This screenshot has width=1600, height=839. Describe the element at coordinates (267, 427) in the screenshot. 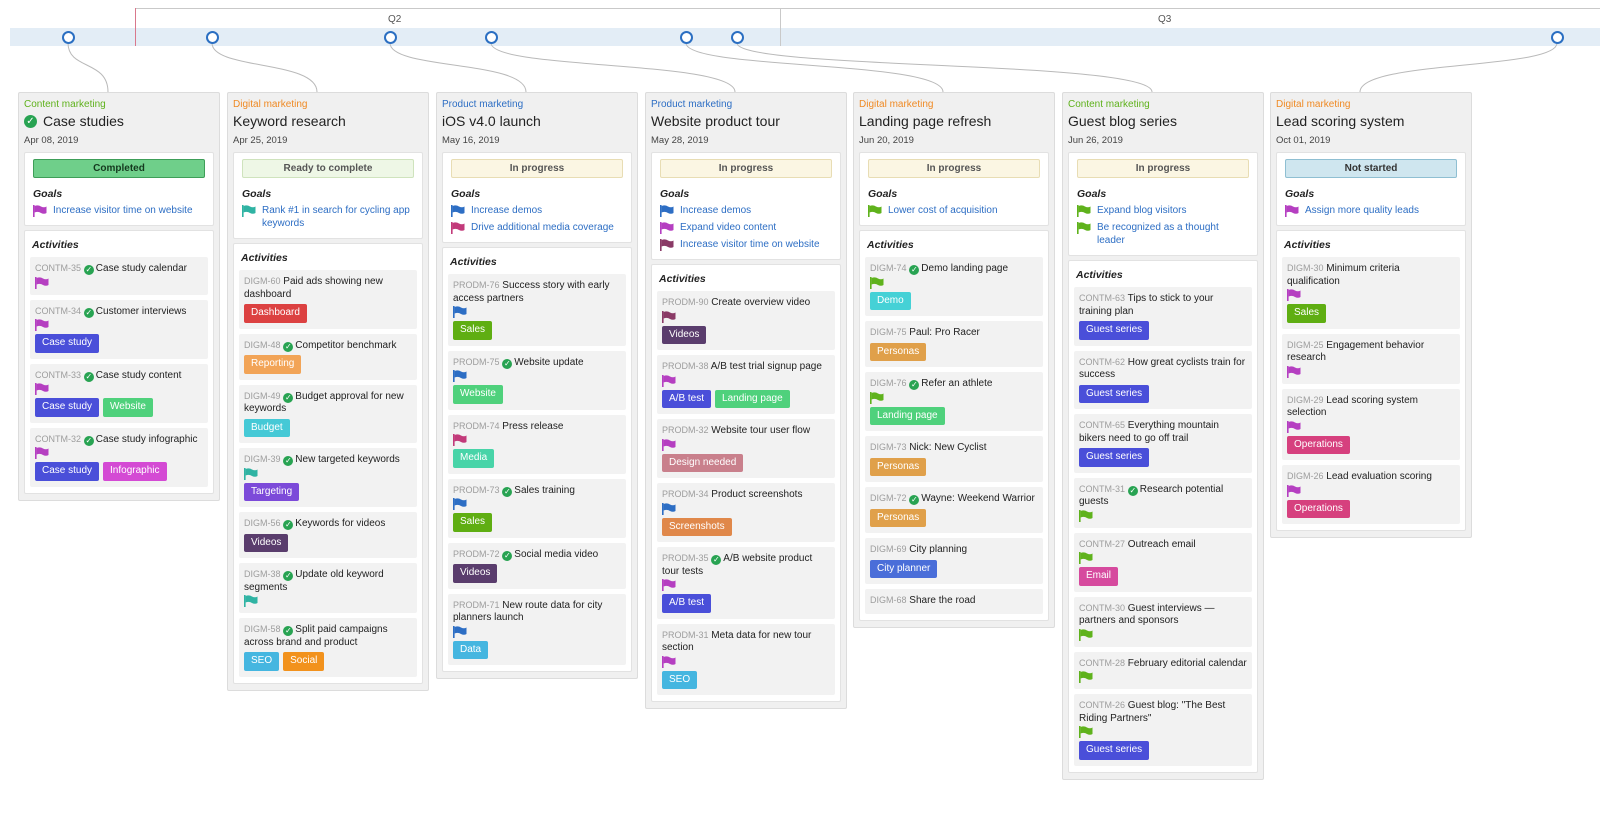

I see `label-tag: Budget` at that location.